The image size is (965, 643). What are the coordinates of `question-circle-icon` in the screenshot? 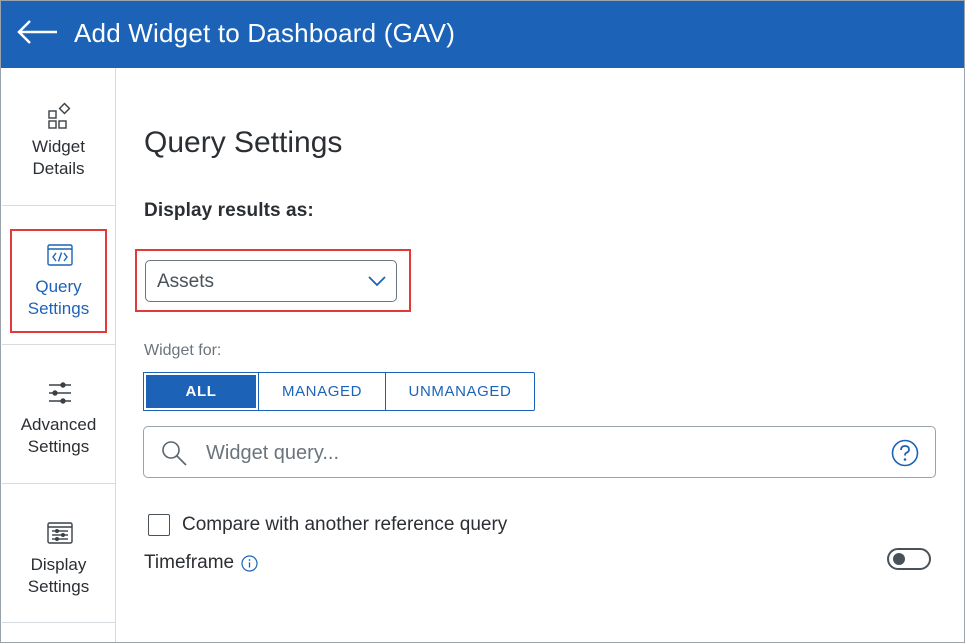 It's located at (905, 453).